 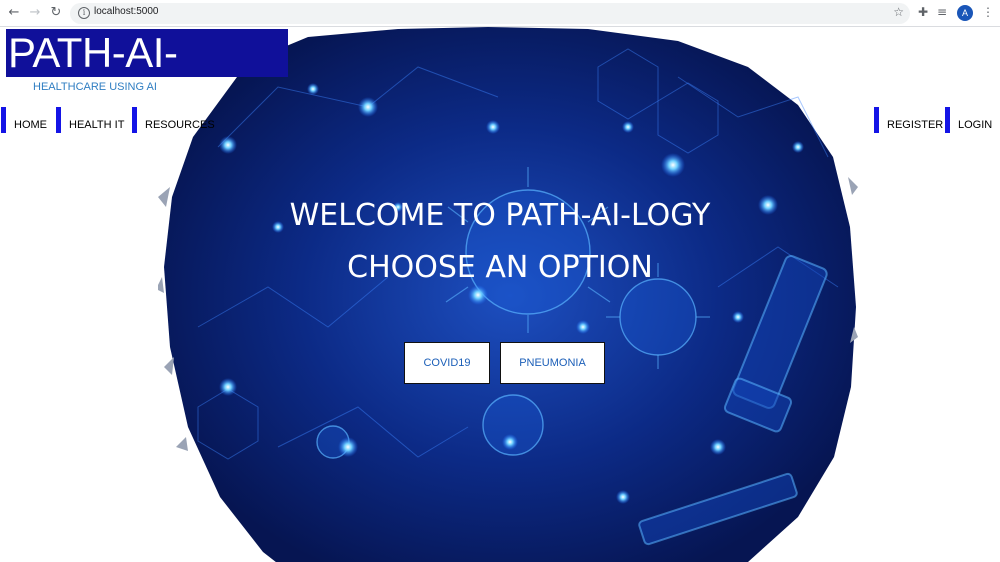 I want to click on avatar: A, so click(x=965, y=13).